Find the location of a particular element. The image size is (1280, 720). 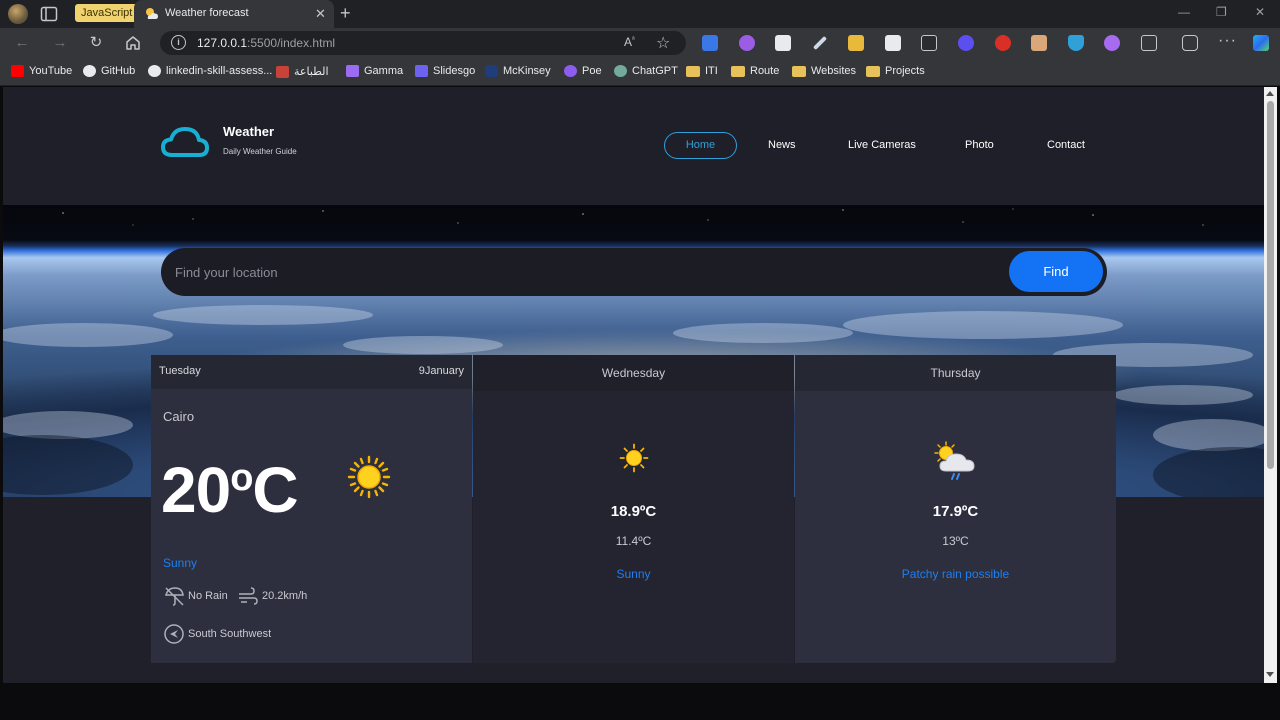

rain-stat: No Rain is located at coordinates (195, 596).